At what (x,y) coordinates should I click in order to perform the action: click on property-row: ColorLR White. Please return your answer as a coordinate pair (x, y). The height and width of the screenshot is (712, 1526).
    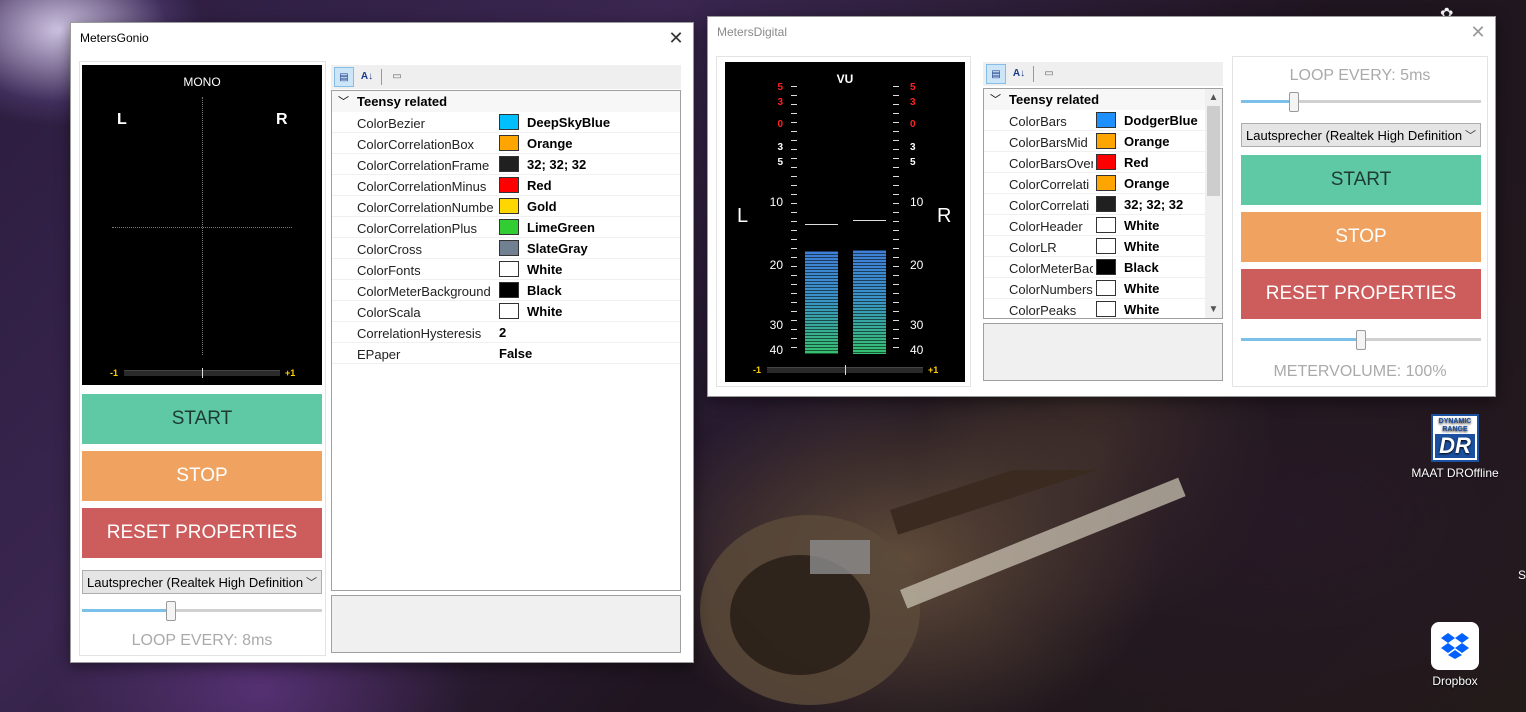
    Looking at the image, I should click on (1094, 246).